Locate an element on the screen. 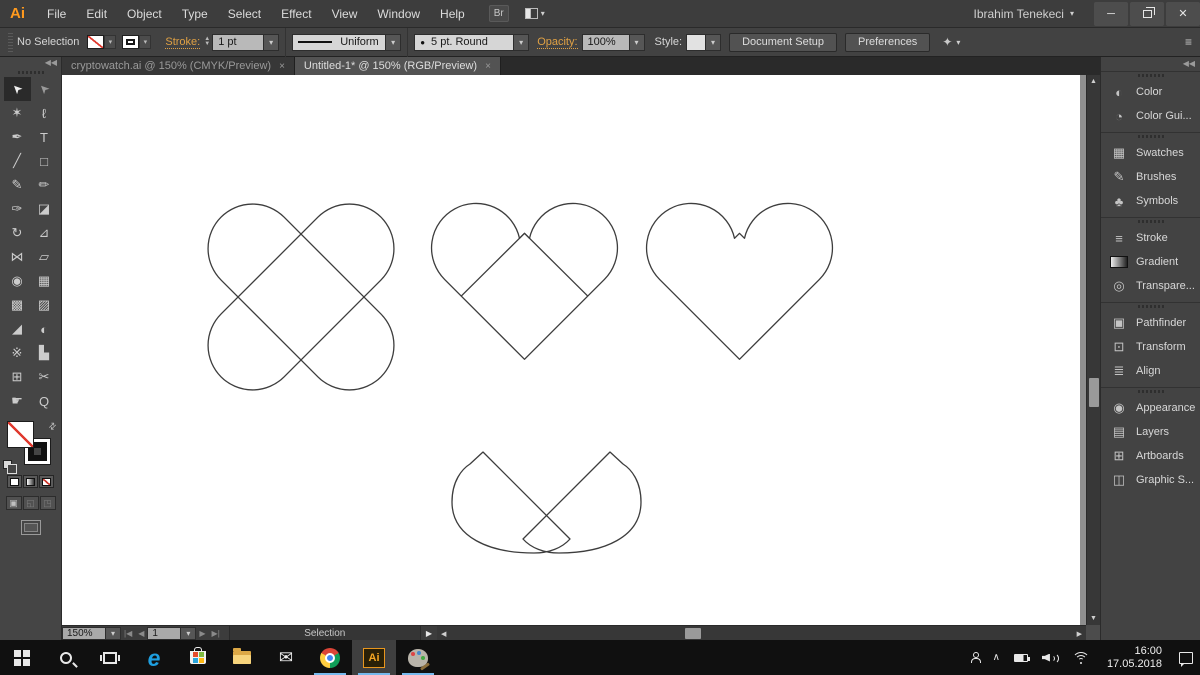 The height and width of the screenshot is (675, 1200). paintbrush-tool: ✎ is located at coordinates (17, 185).